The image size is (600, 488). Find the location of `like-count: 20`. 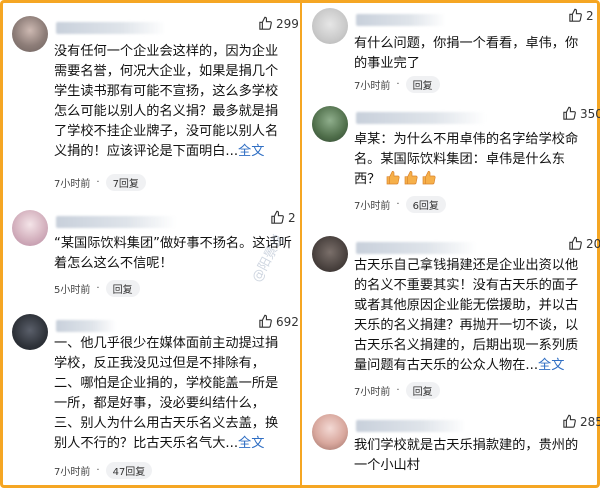

like-count: 20 is located at coordinates (593, 243).